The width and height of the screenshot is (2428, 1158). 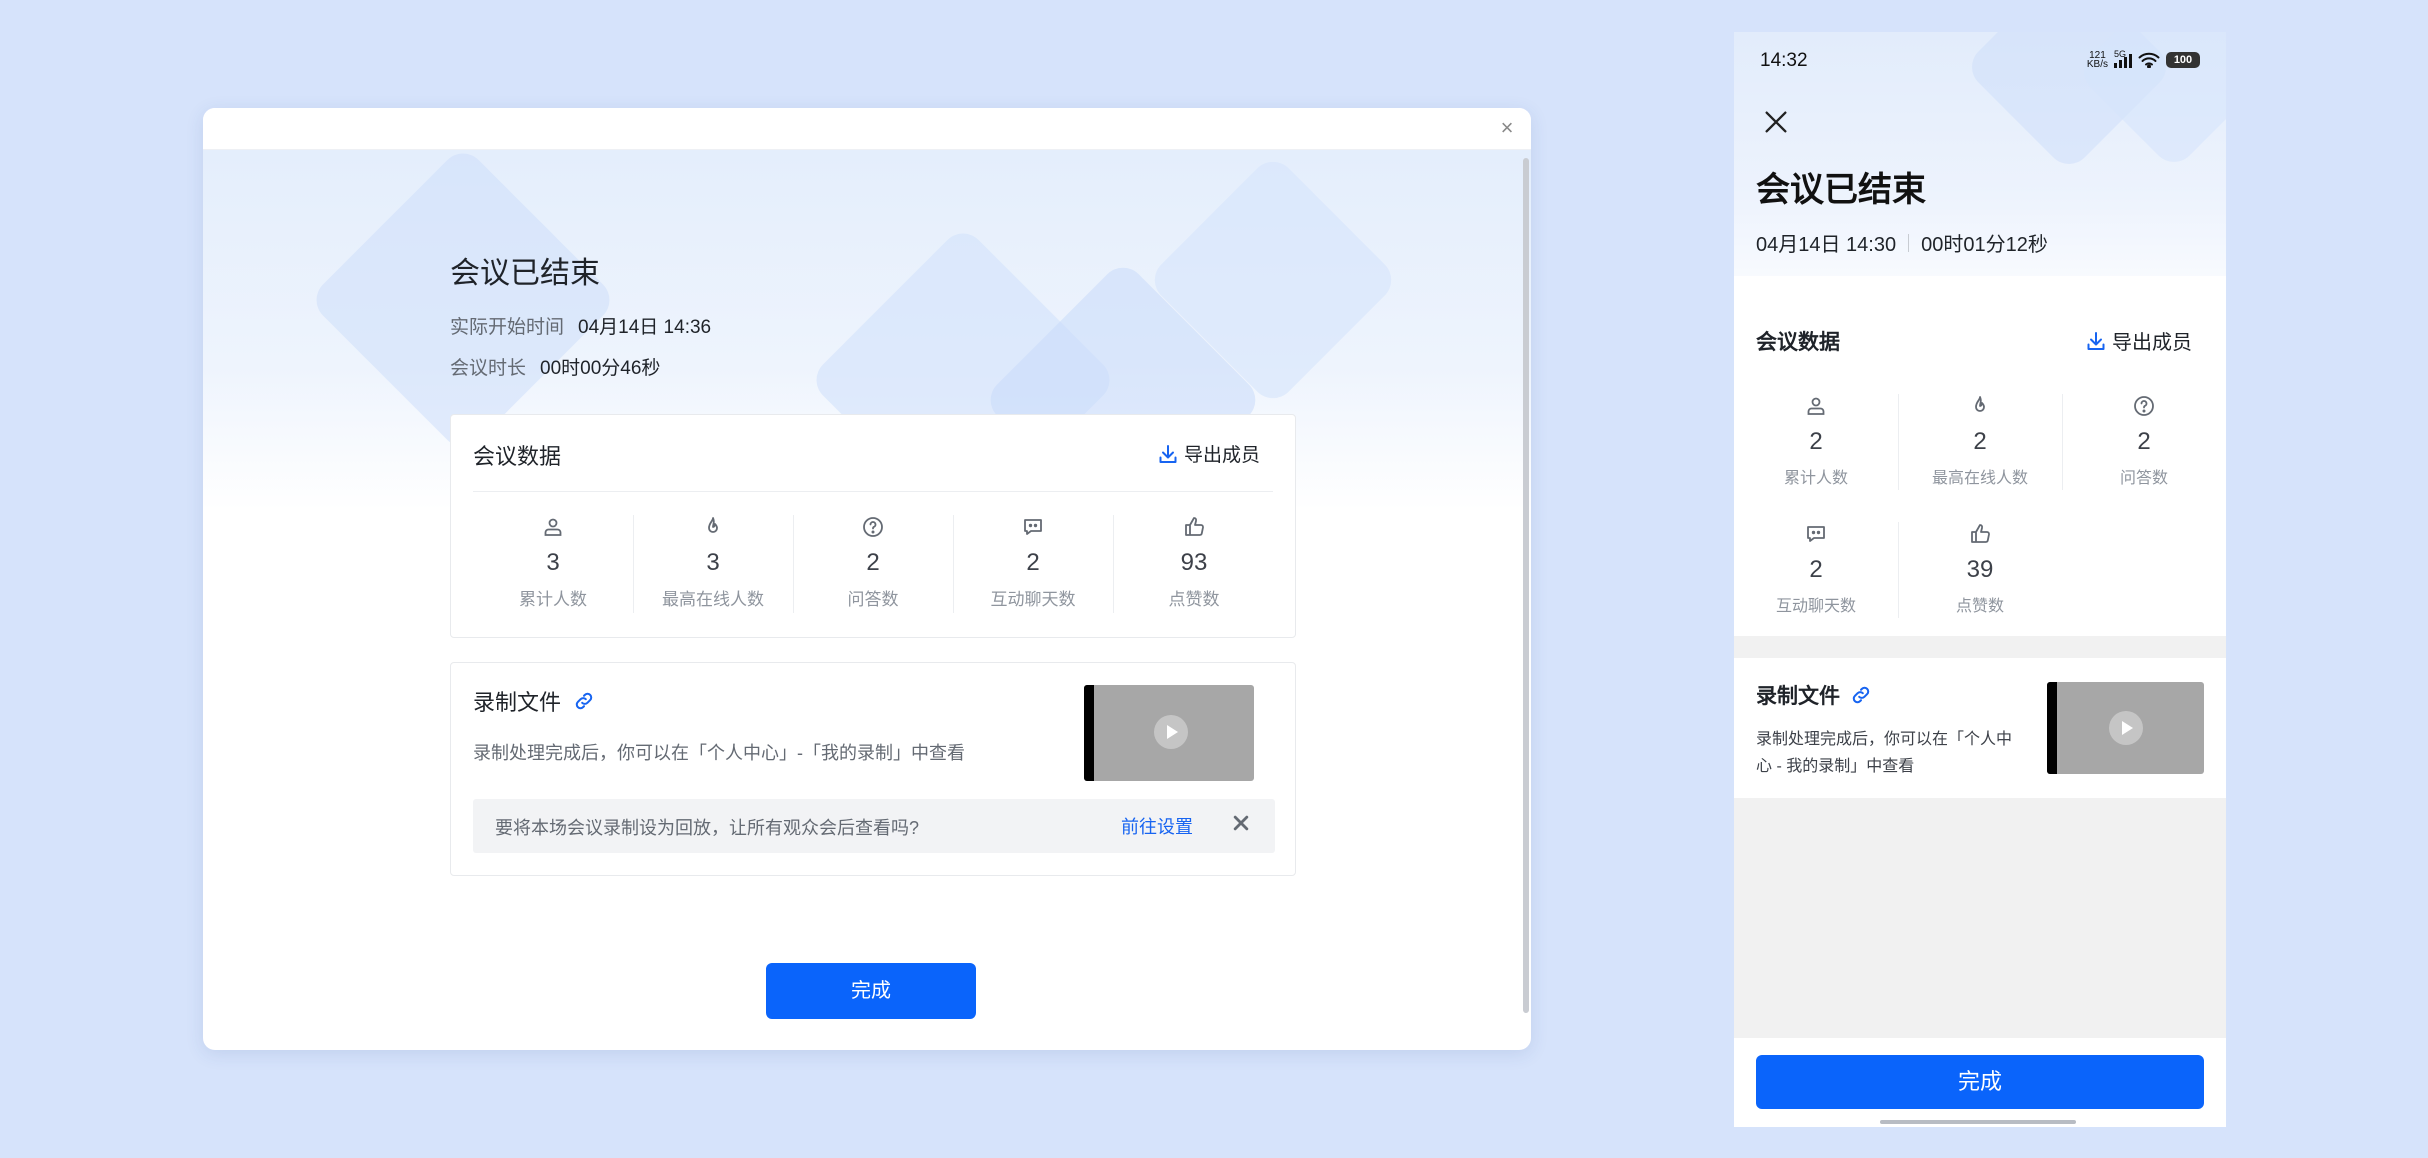 I want to click on stat-label: 最高在线人数, so click(x=1979, y=478).